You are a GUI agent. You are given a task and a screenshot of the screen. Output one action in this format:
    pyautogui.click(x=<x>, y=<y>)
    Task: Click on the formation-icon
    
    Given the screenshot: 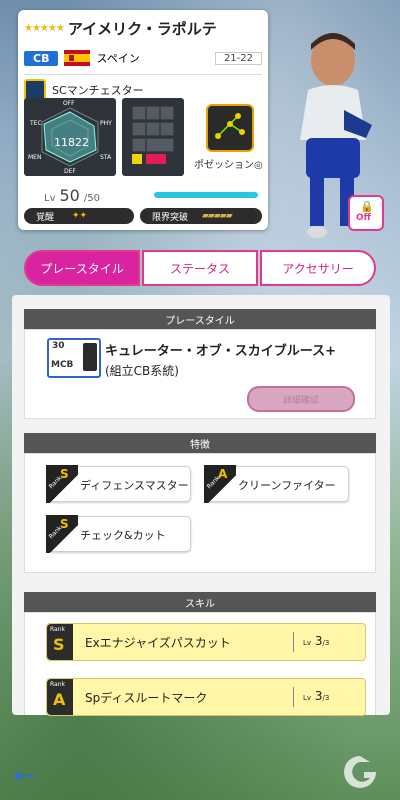 What is the action you would take?
    pyautogui.click(x=230, y=128)
    